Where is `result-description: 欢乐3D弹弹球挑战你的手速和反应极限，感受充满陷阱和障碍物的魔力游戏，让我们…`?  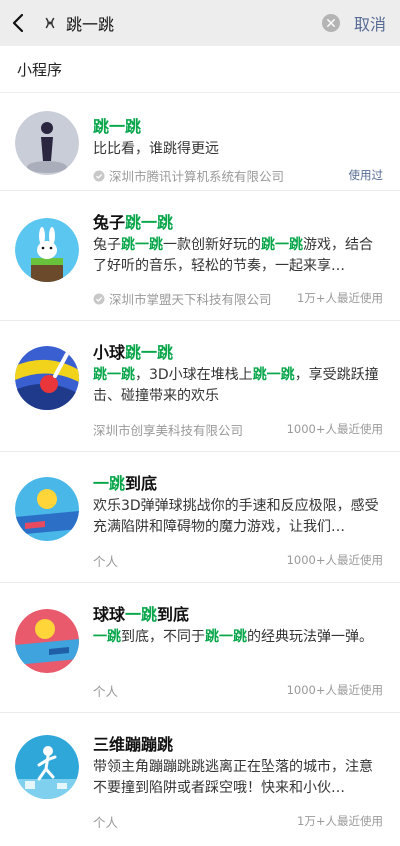 result-description: 欢乐3D弹弹球挑战你的手速和反应极限，感受充满陷阱和障碍物的魔力游戏，让我们… is located at coordinates (236, 516).